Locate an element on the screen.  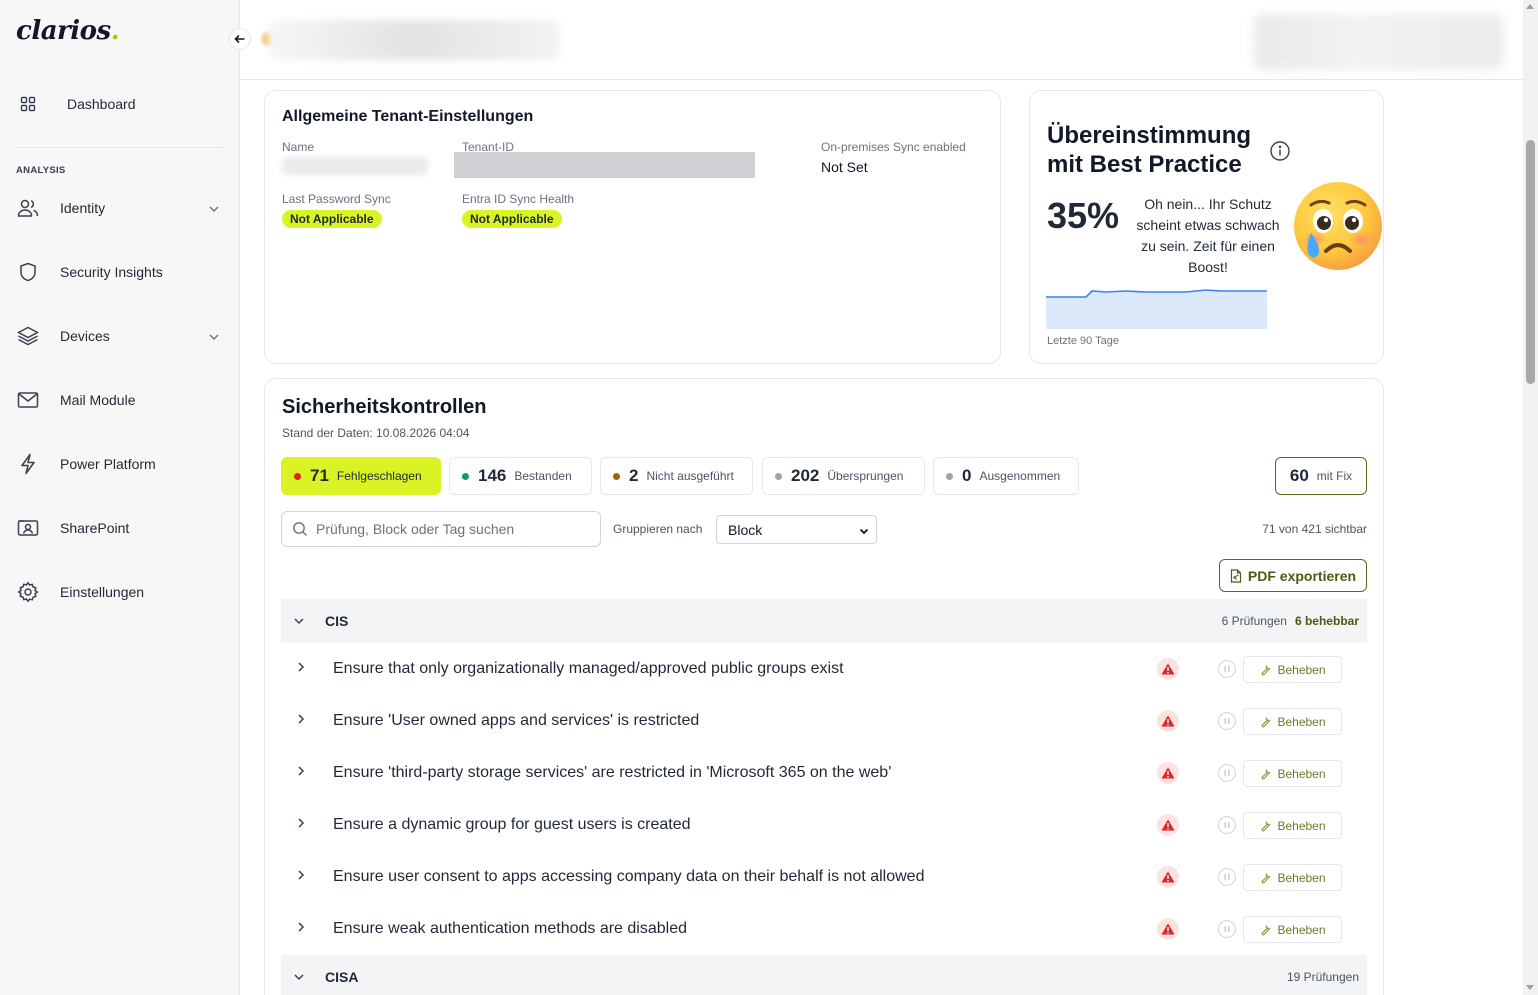
group-fixable-count: 6 behebbar is located at coordinates (1326, 621).